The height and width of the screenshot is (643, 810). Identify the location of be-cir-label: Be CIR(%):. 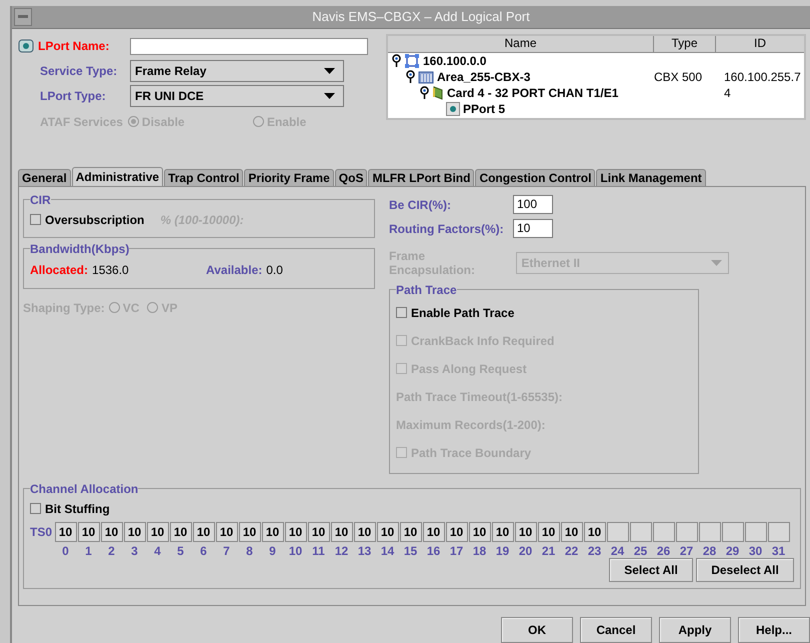
(420, 205).